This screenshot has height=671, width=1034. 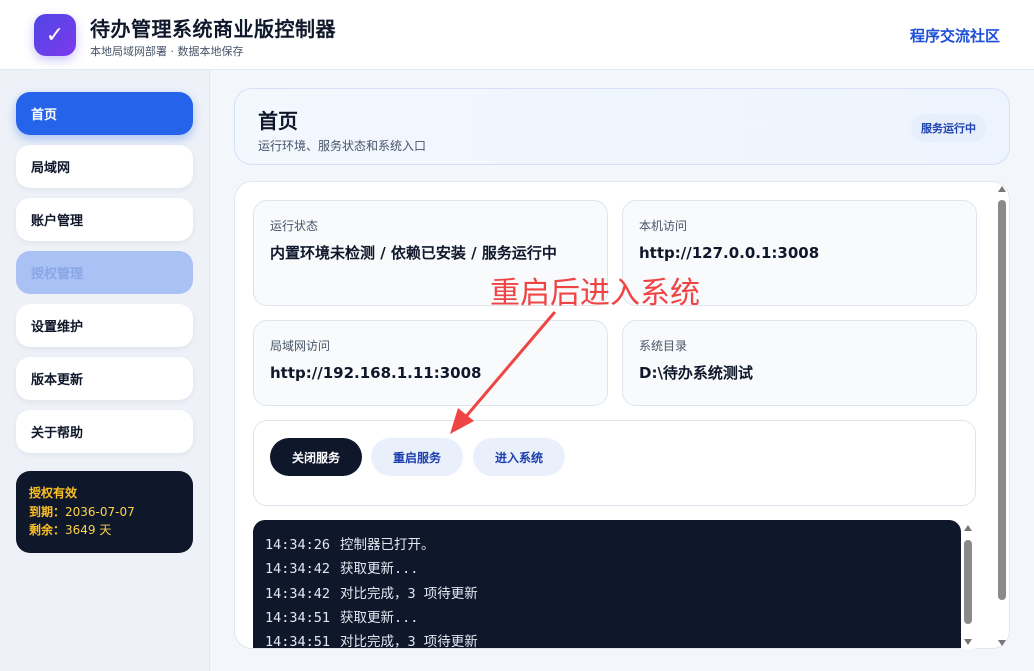 I want to click on license-remaining-label: 剩余：, so click(x=47, y=530).